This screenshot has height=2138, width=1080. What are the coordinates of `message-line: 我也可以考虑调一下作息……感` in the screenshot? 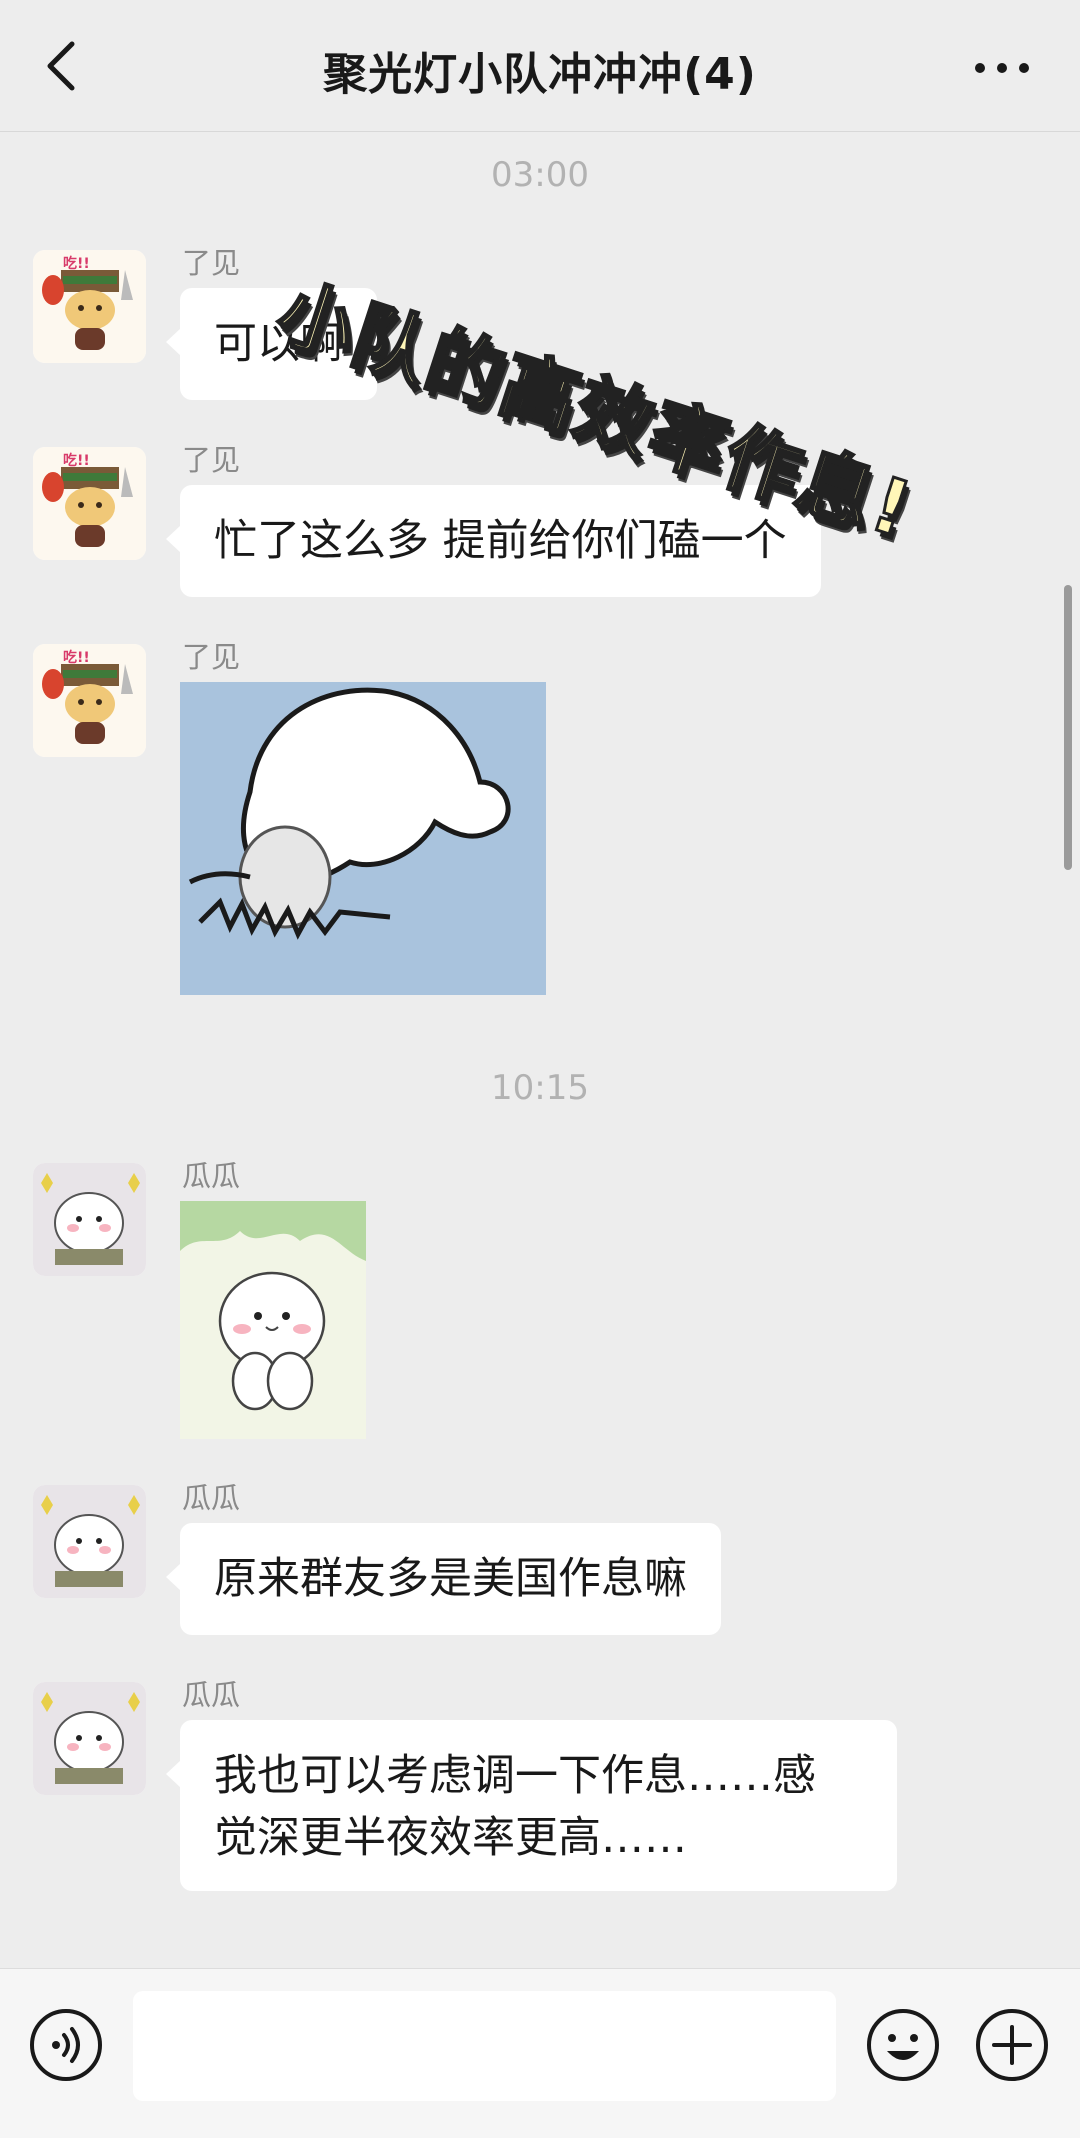 It's located at (515, 1776).